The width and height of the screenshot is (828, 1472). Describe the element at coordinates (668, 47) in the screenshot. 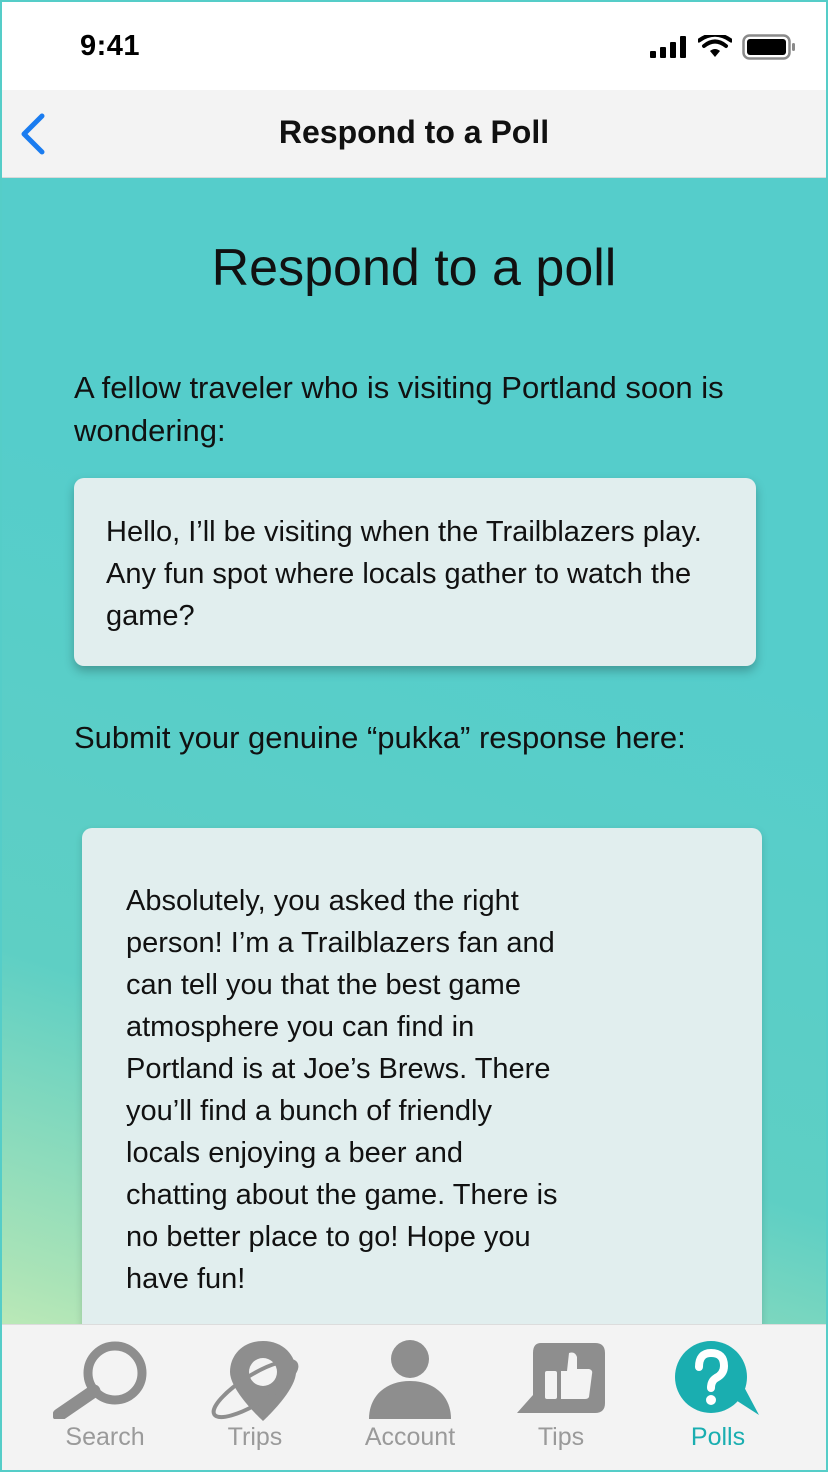

I see `signal-icon` at that location.